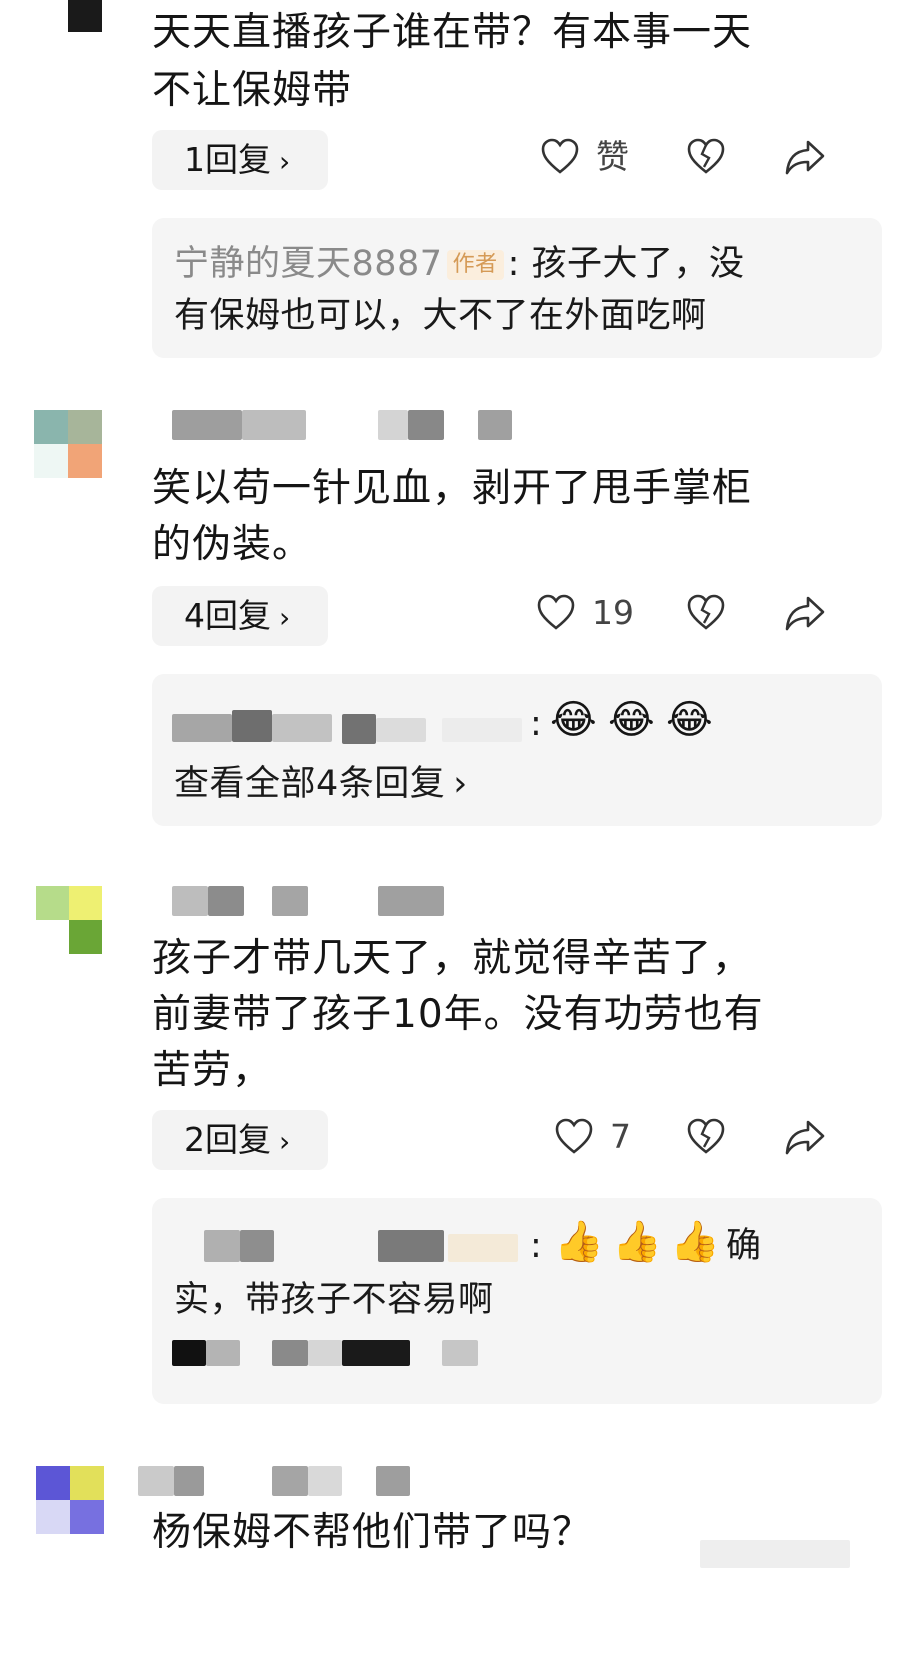  What do you see at coordinates (452, 32) in the screenshot?
I see `comment-text: 天天直播孩子谁在带？有本事一天` at bounding box center [452, 32].